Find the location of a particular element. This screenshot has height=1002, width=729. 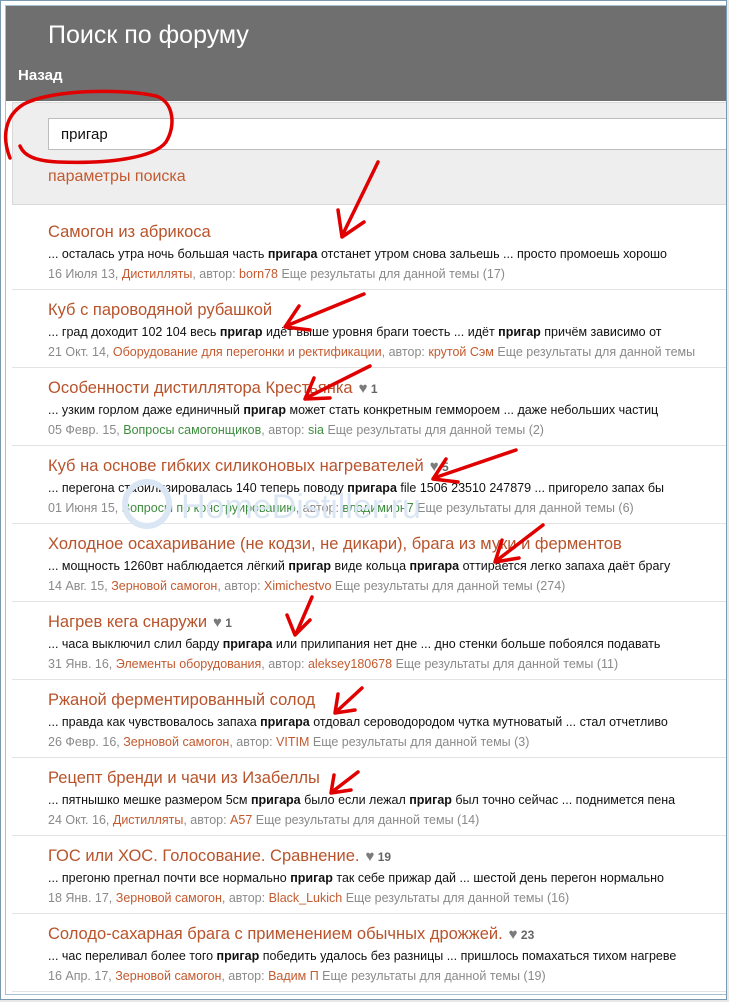

more-results-link: Еще результаты для данной темы (3) is located at coordinates (421, 742).